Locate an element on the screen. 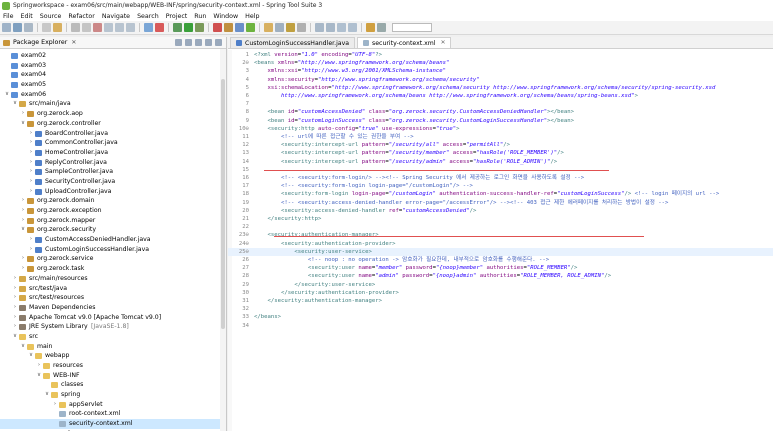 The height and width of the screenshot is (431, 773). collapse-all-icon is located at coordinates (178, 42).